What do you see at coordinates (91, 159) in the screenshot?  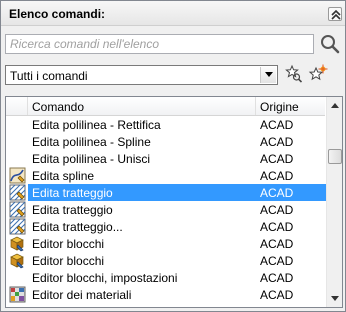 I see `command-name: Edita polilinea - Unisci` at bounding box center [91, 159].